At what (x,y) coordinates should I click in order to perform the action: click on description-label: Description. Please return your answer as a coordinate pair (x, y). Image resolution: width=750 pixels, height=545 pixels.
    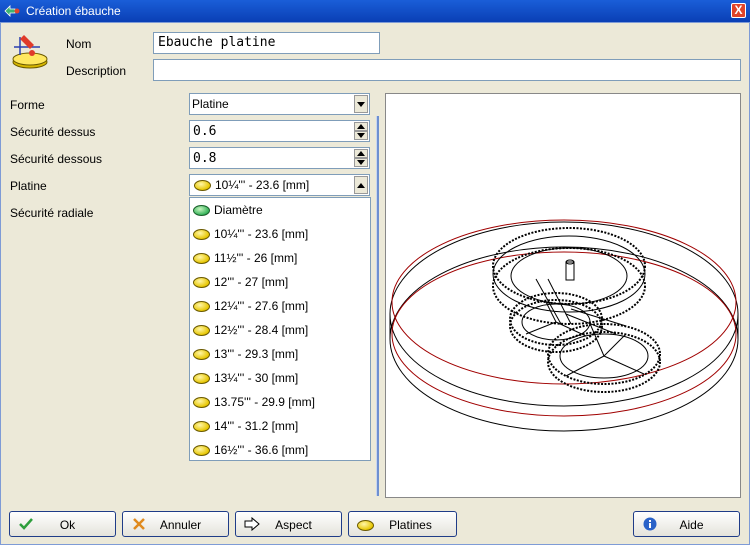
    Looking at the image, I should click on (96, 71).